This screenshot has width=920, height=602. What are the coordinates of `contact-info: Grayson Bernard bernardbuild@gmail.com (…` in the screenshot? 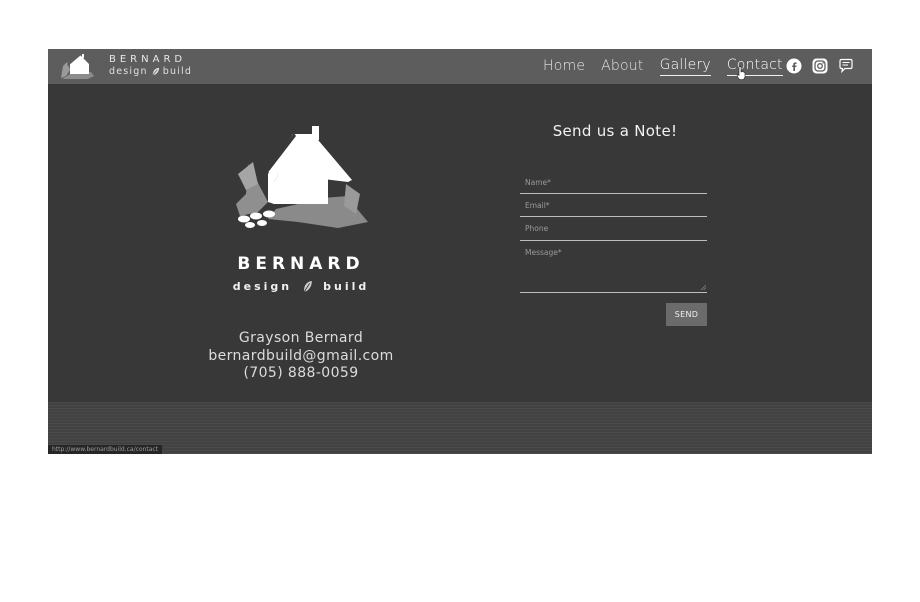 It's located at (301, 356).